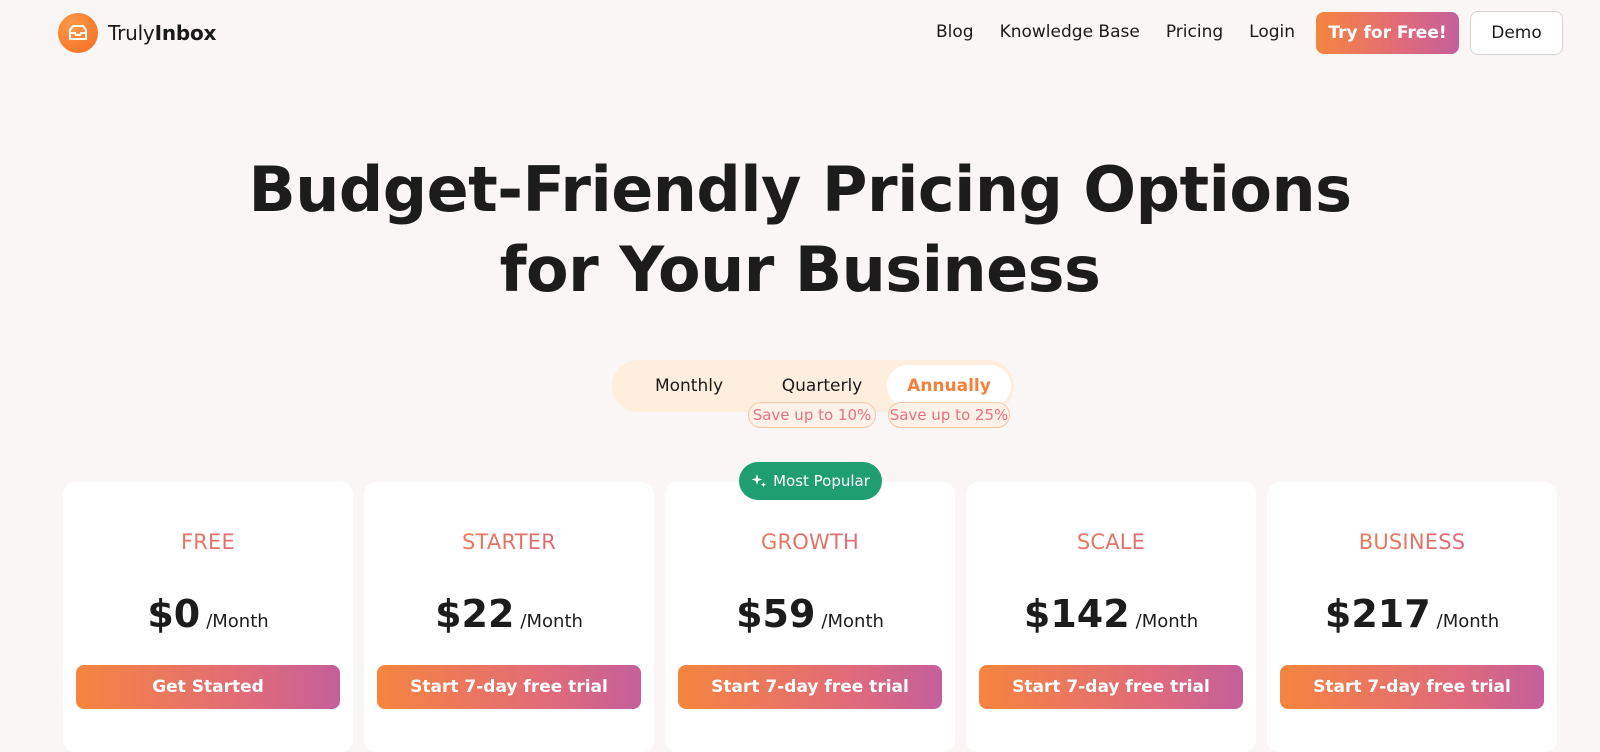  Describe the element at coordinates (1387, 33) in the screenshot. I see `try-for-free-button: Try for Free!` at that location.